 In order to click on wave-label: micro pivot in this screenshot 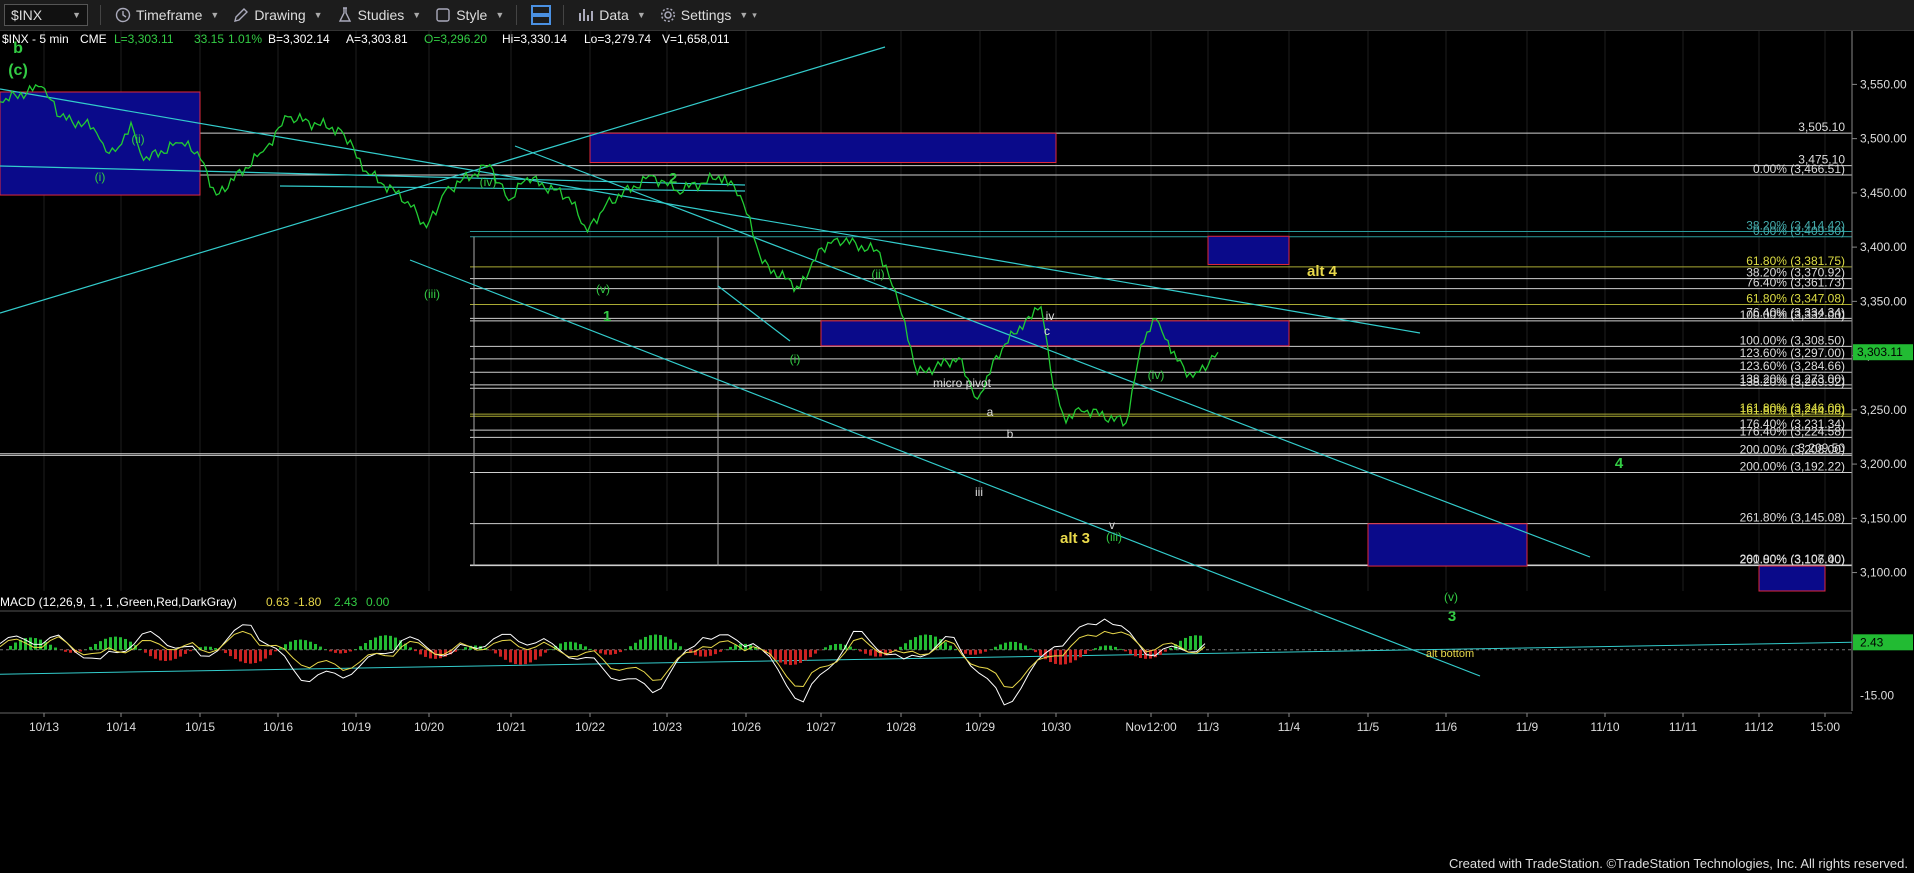, I will do `click(962, 383)`.